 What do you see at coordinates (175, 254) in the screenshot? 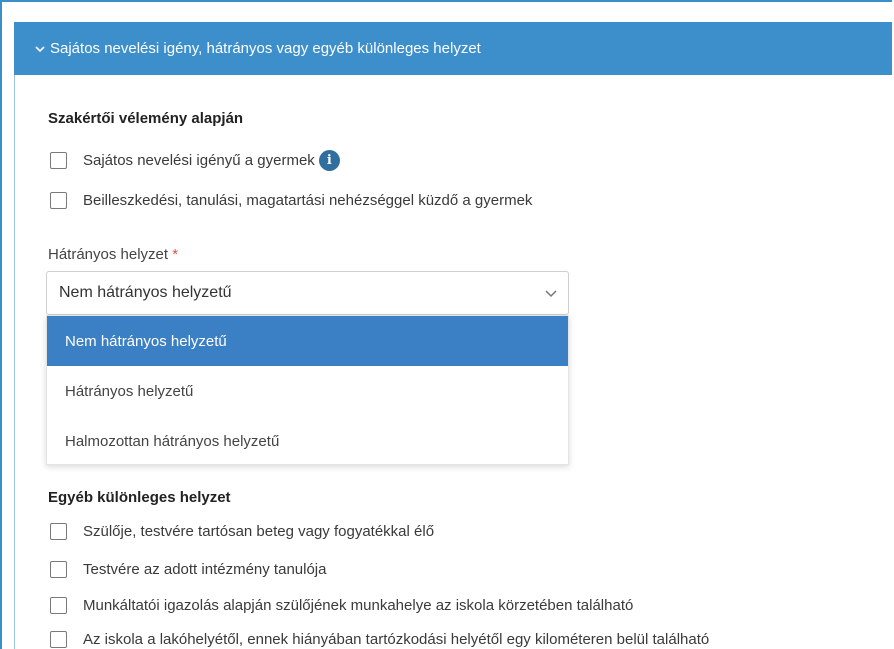
I see `required-marker: *` at bounding box center [175, 254].